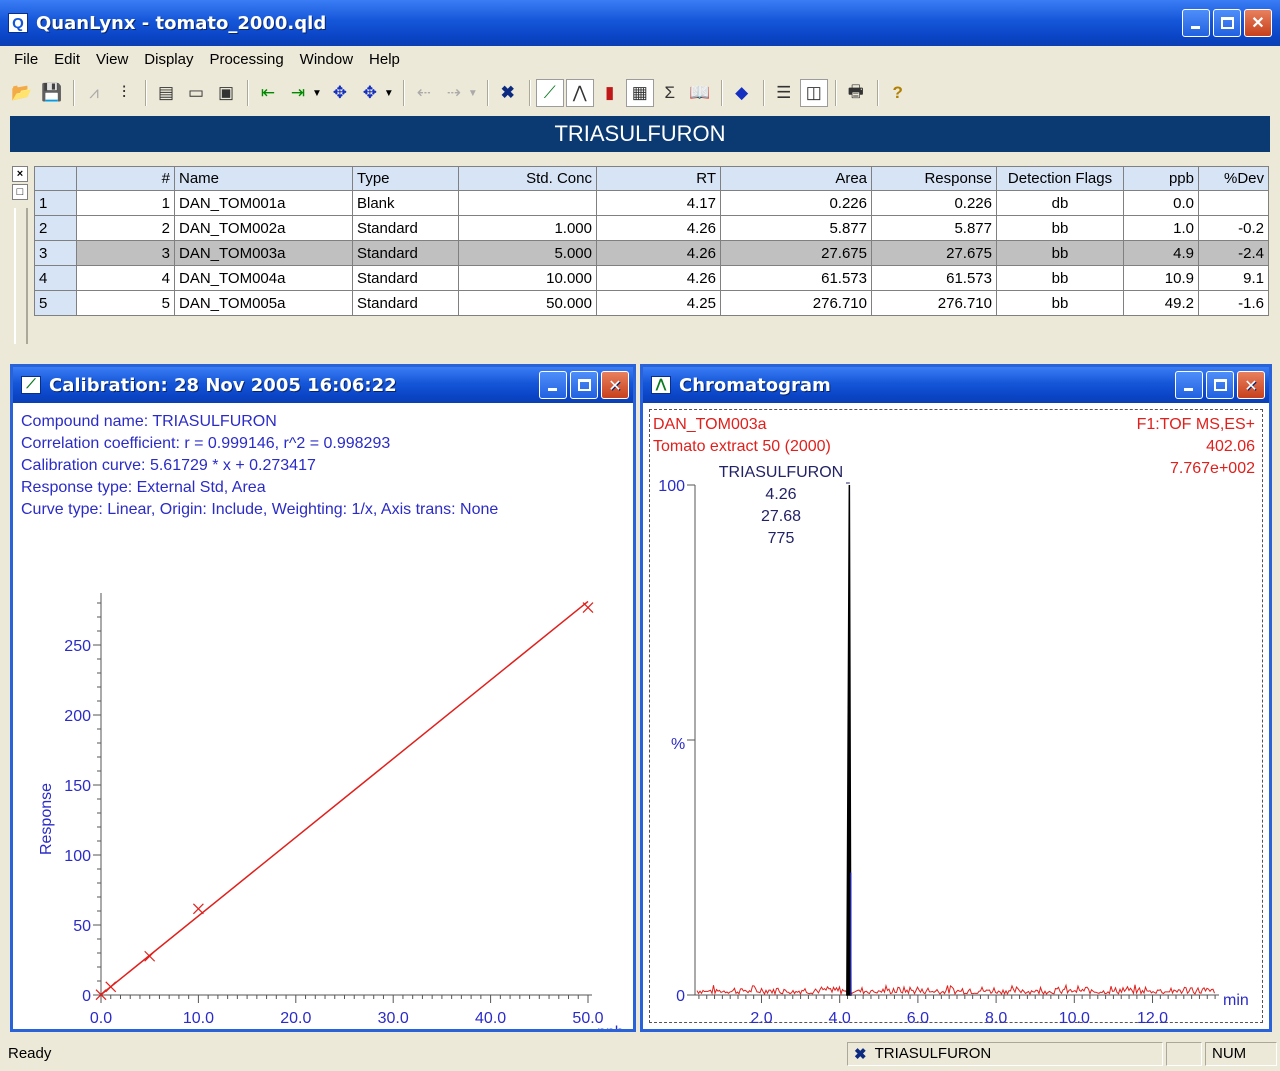 The height and width of the screenshot is (1071, 1280). Describe the element at coordinates (46, 819) in the screenshot. I see `y-axis-label: Response` at that location.